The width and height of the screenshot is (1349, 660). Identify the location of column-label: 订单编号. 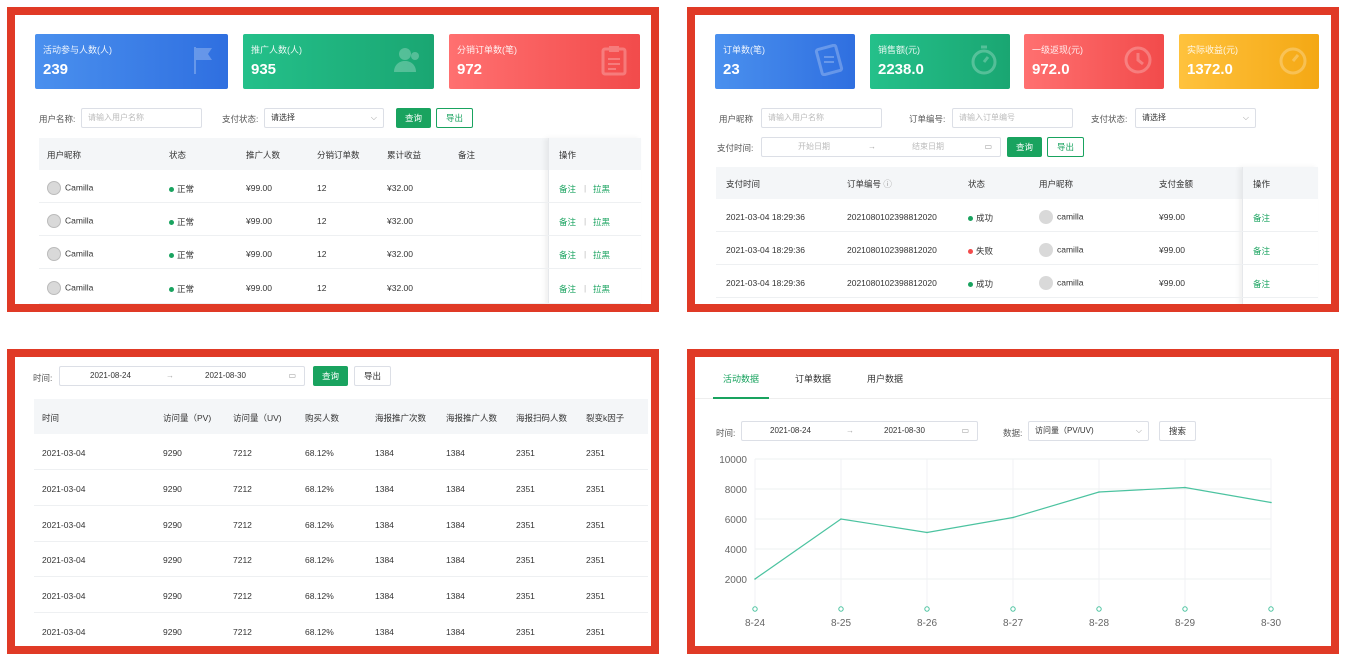
(864, 184).